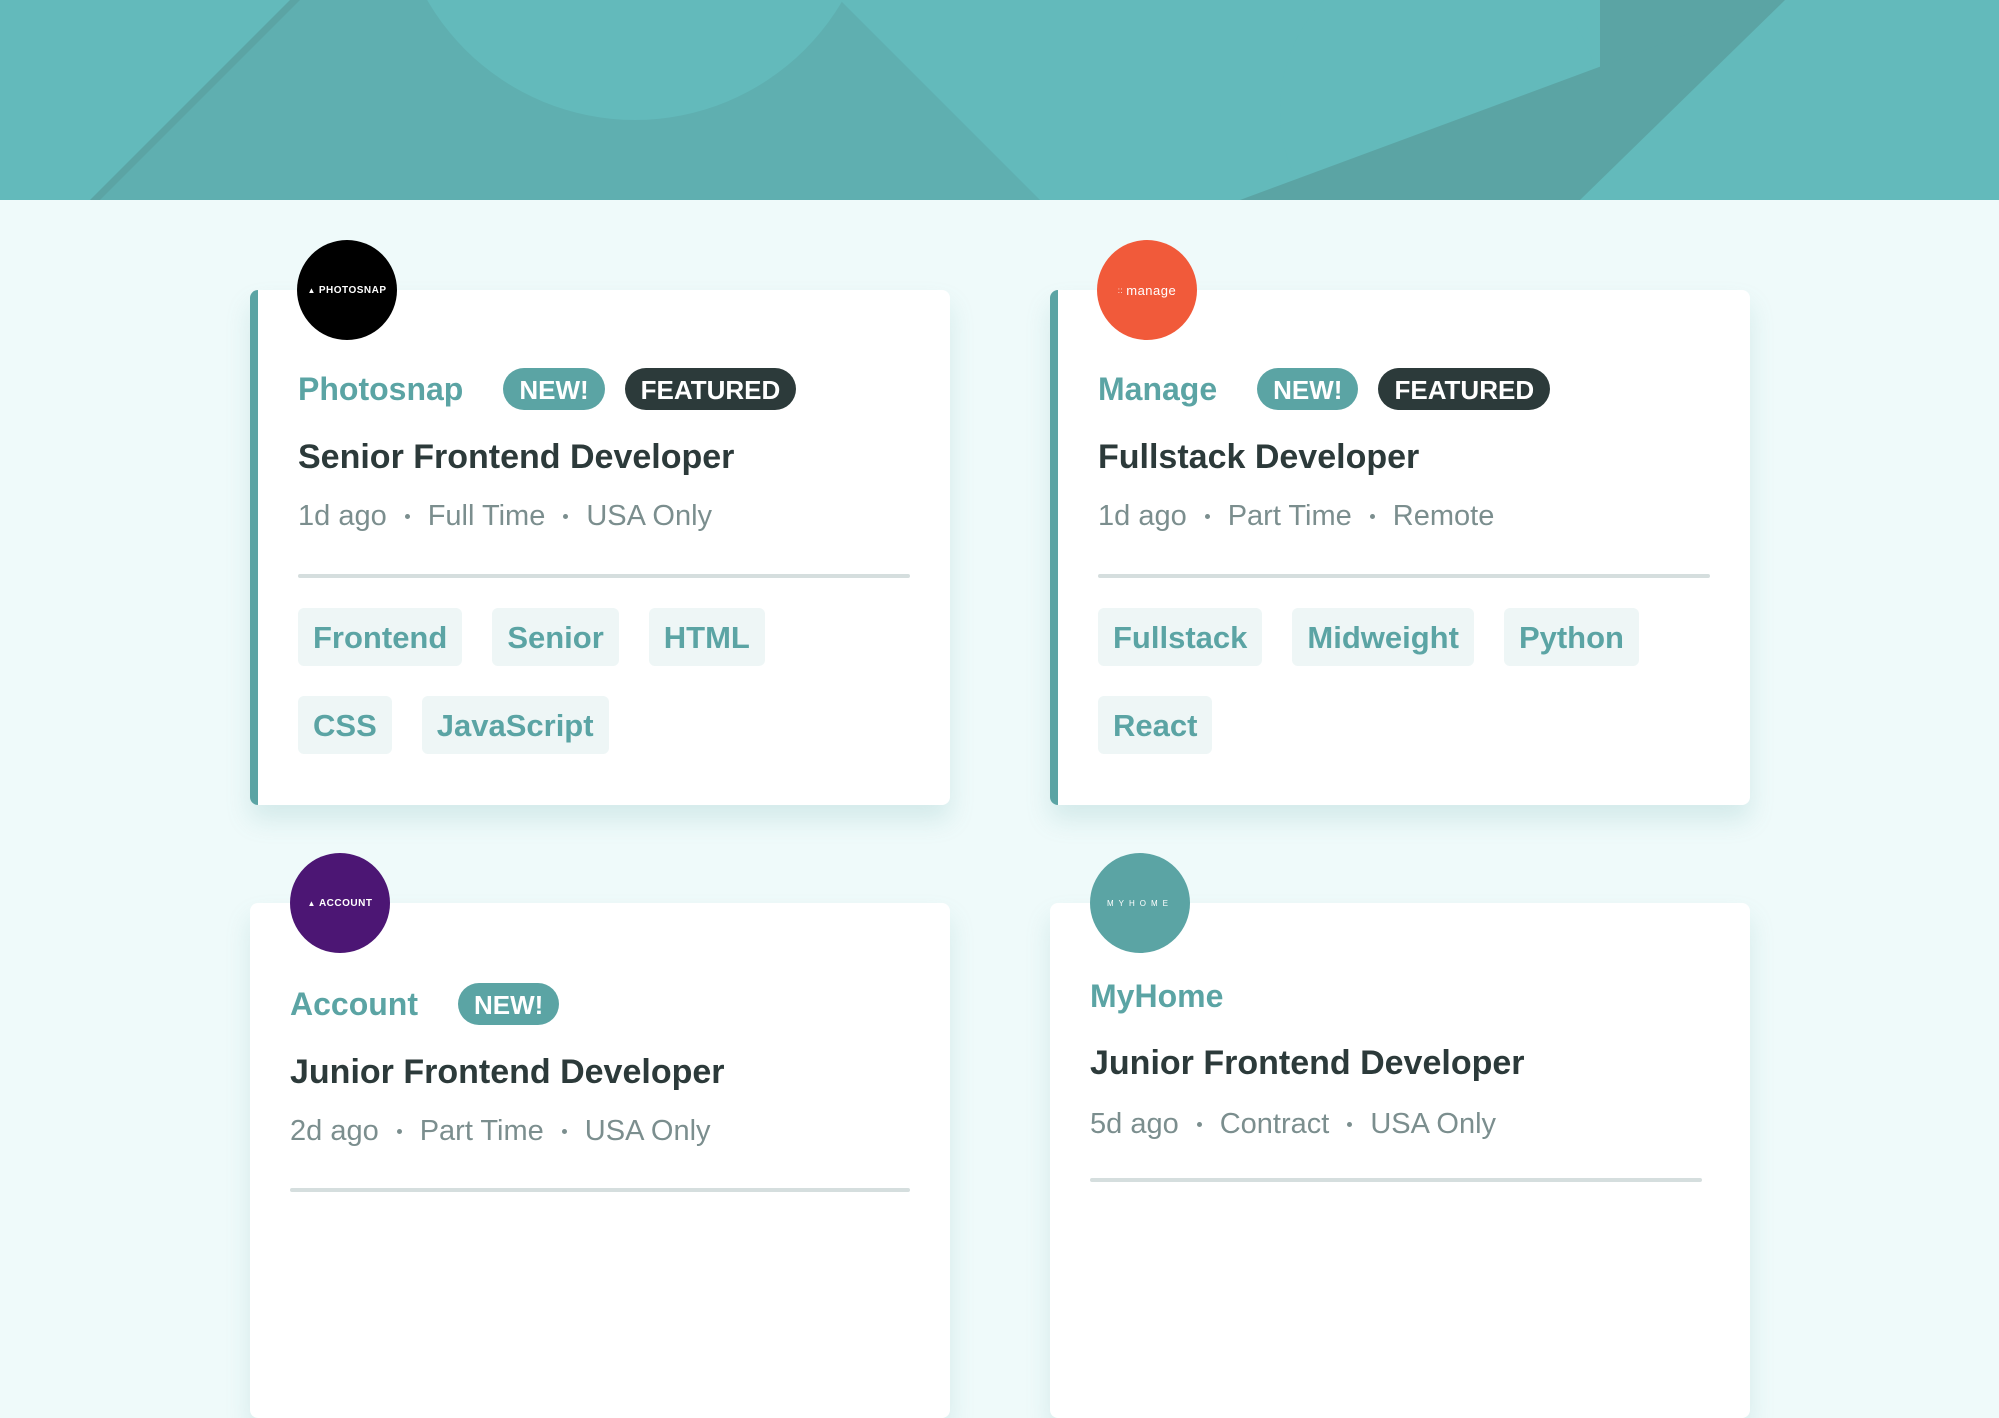 The width and height of the screenshot is (1999, 1418). I want to click on company-name: Account, so click(354, 1004).